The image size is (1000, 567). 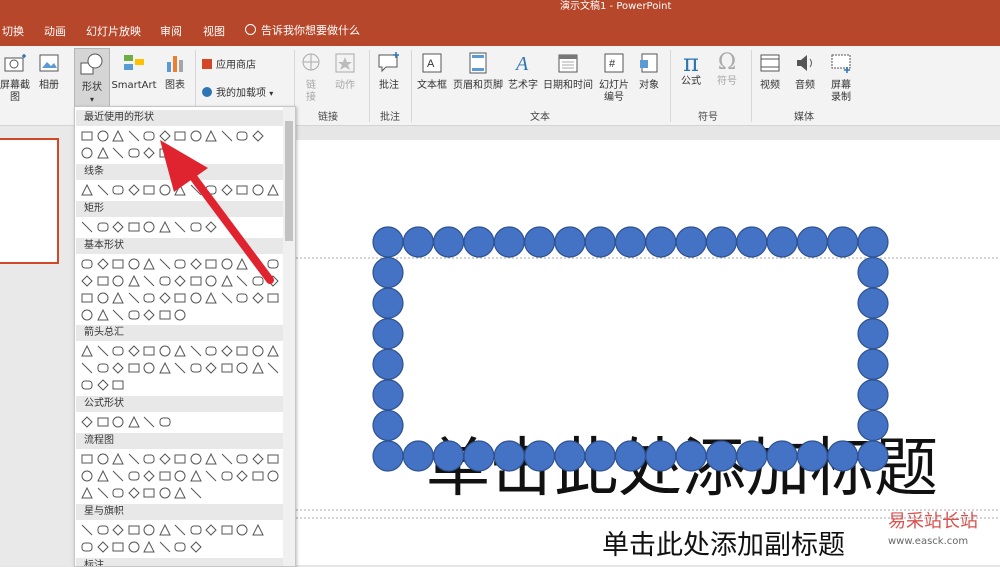 I want to click on datetime-button: 日期和时间, so click(x=568, y=72).